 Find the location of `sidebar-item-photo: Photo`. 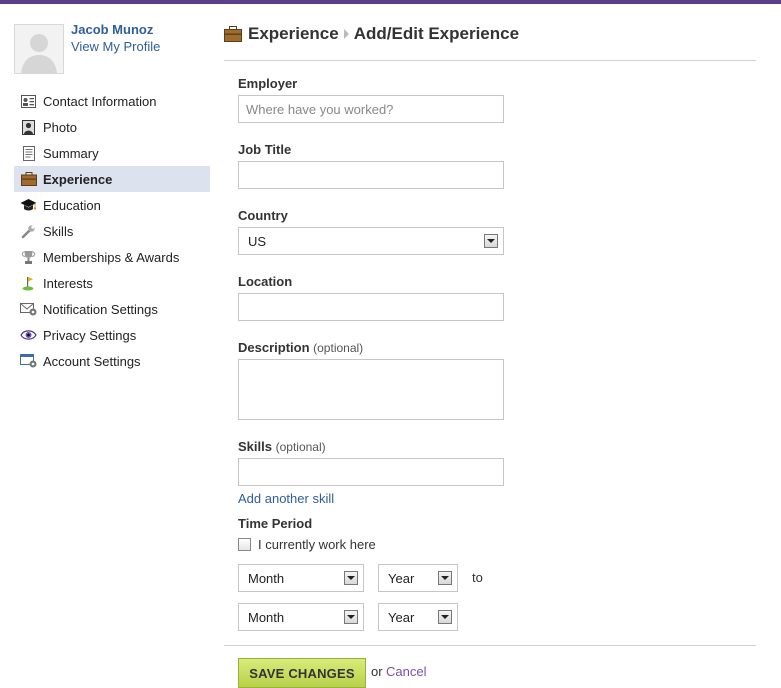

sidebar-item-photo: Photo is located at coordinates (112, 127).